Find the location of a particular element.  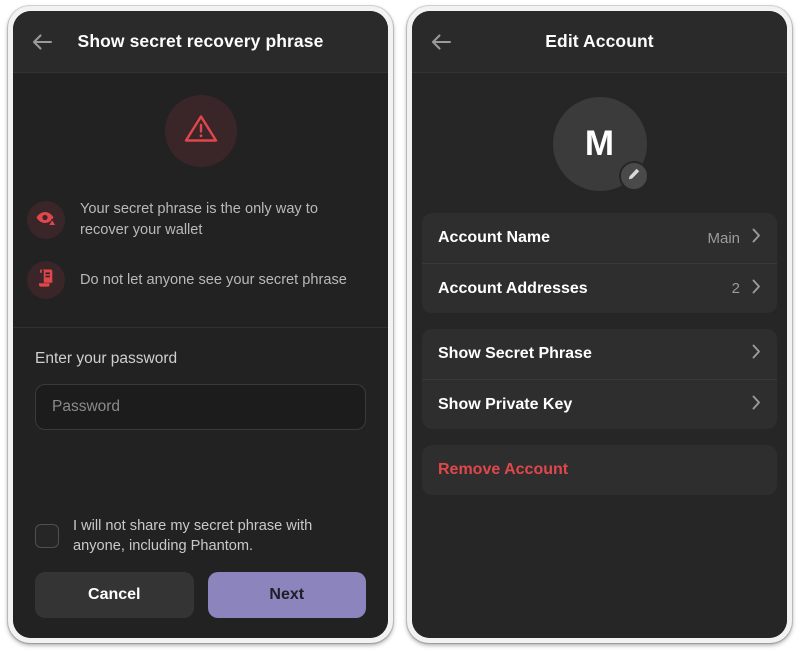

row-show-secret-phrase: Show Secret Phrase is located at coordinates (599, 354).